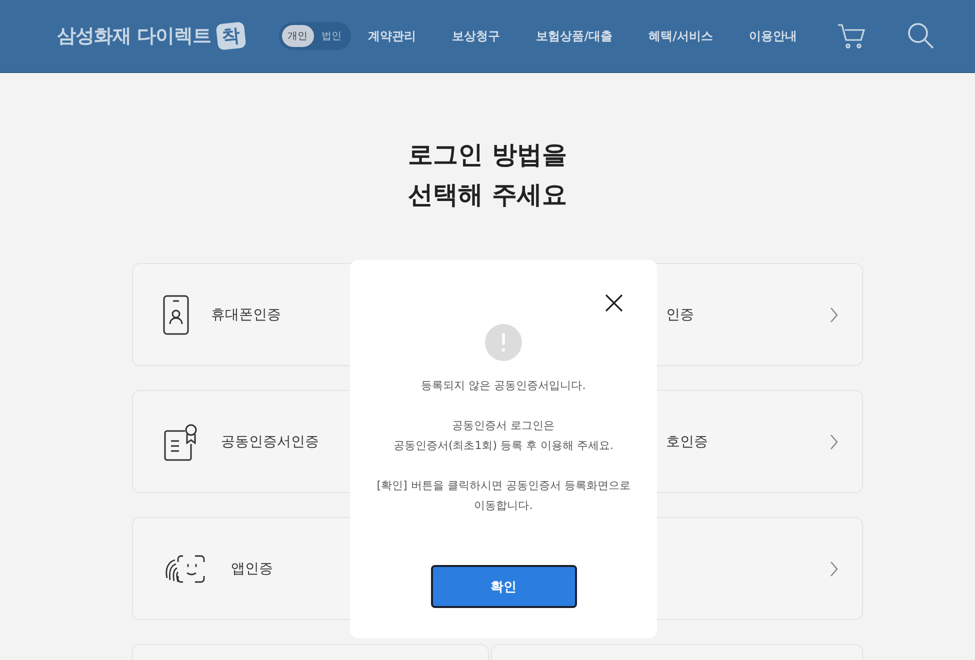 This screenshot has width=975, height=660. What do you see at coordinates (252, 569) in the screenshot?
I see `login-method-label: 앱인증` at bounding box center [252, 569].